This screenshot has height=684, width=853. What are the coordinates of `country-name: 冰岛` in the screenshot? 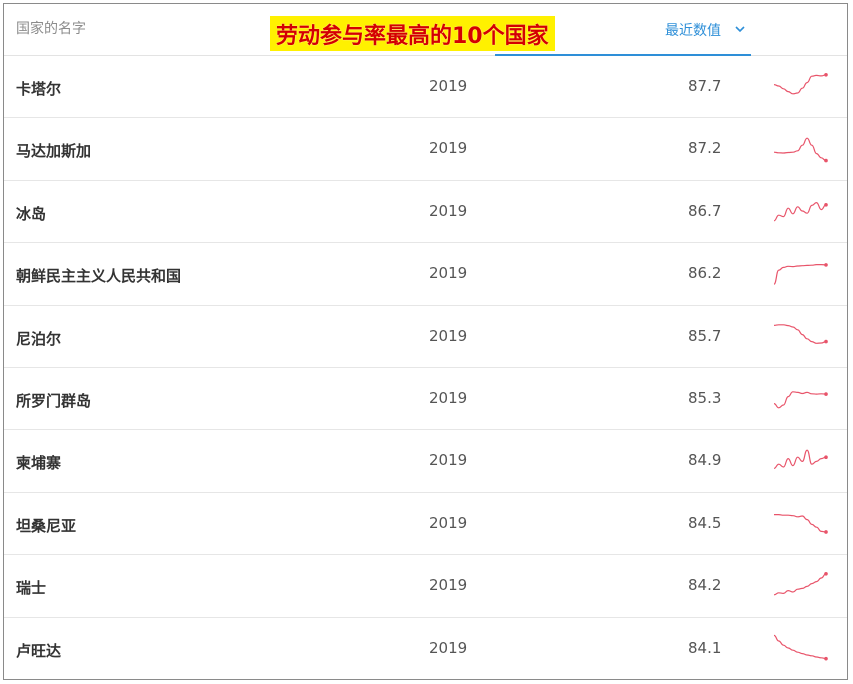 It's located at (31, 213).